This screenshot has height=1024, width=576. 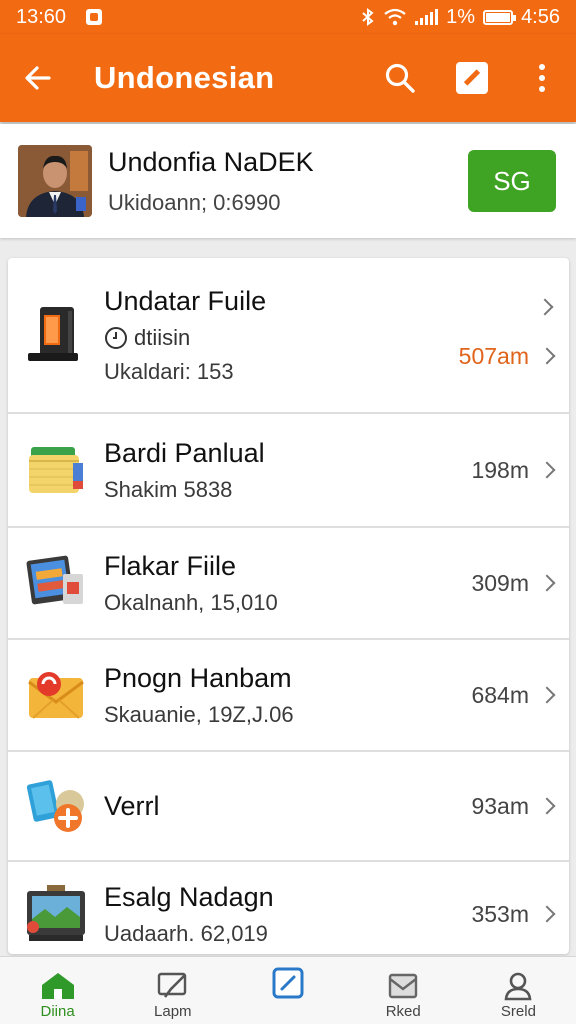 I want to click on back-button, so click(x=38, y=78).